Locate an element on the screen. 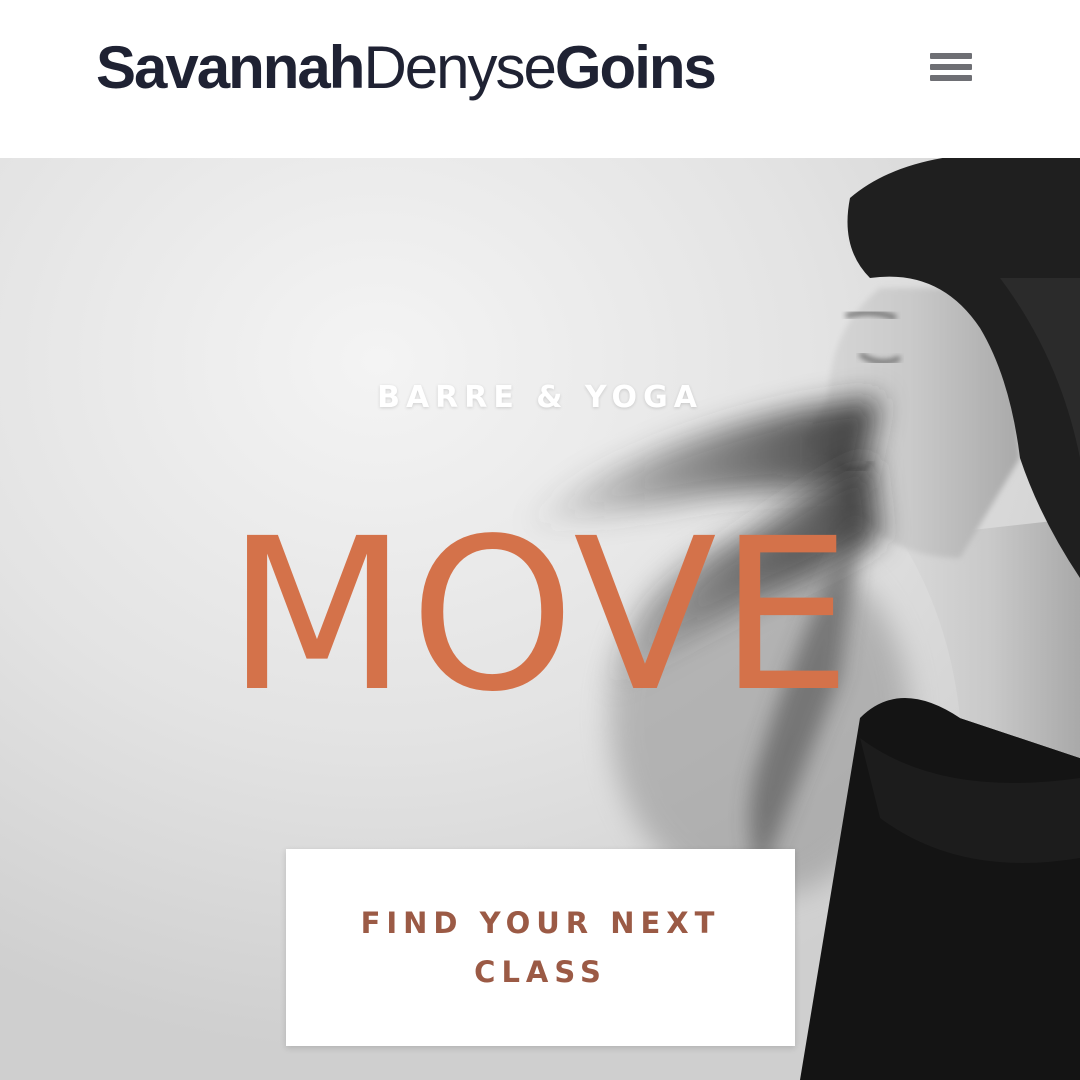 The height and width of the screenshot is (1080, 1080). find-class-button: FIND YOUR NEXT CLASS is located at coordinates (540, 947).